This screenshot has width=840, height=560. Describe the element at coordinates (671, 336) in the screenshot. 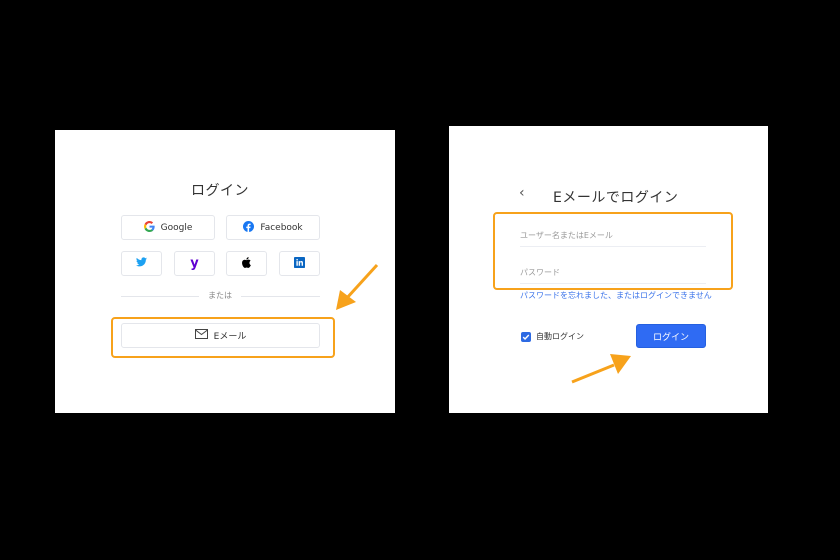

I see `login-button: ログイン` at that location.